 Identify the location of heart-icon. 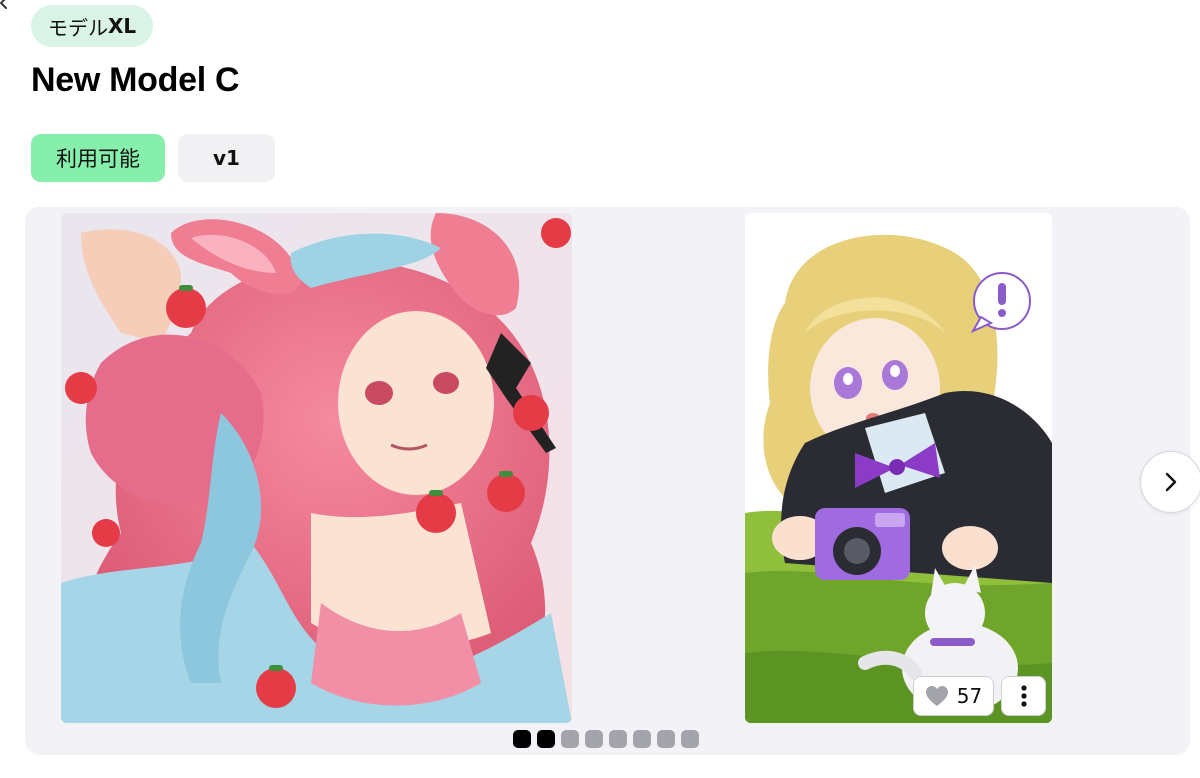
(936, 696).